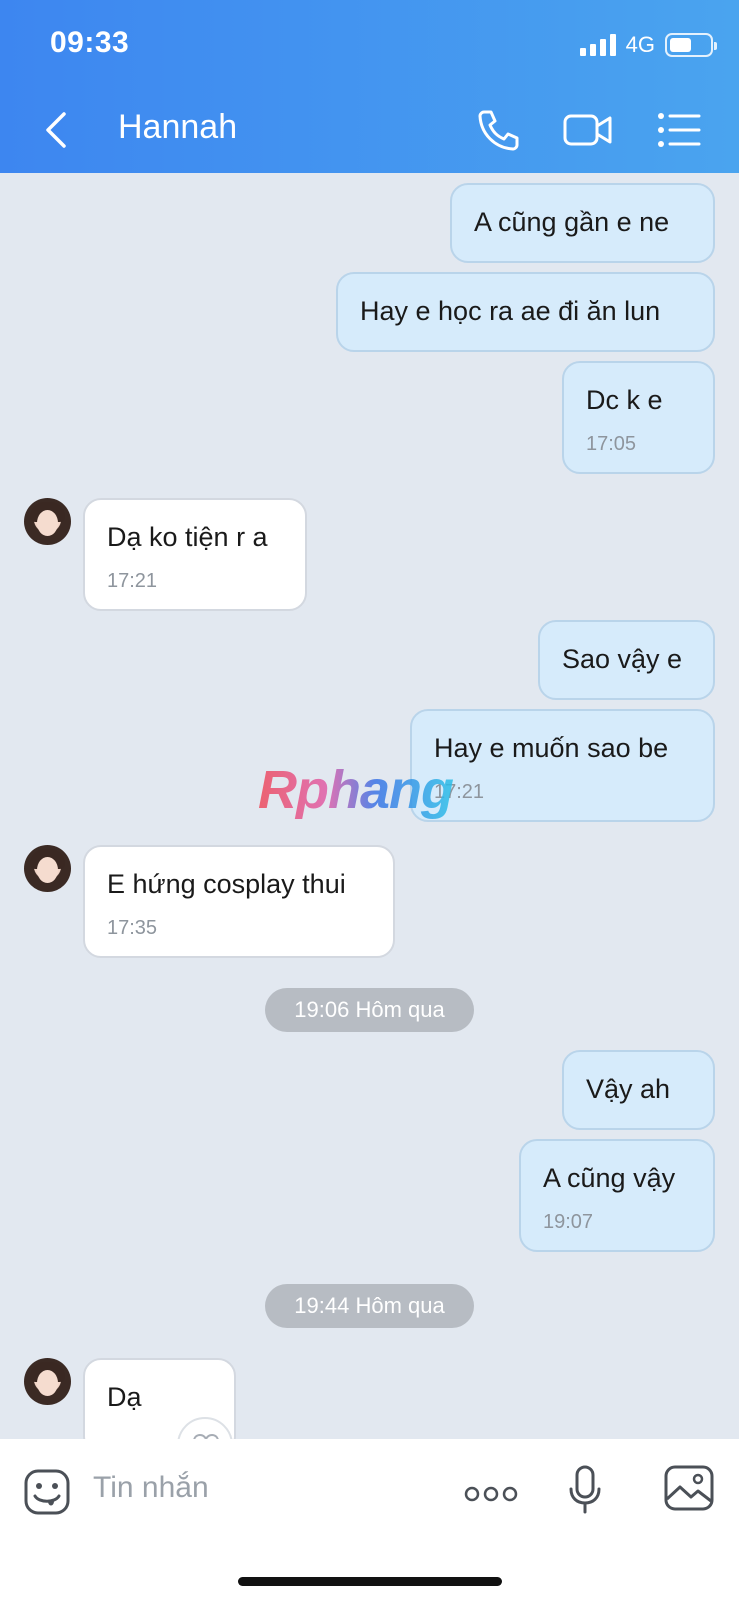 Image resolution: width=739 pixels, height=1600 pixels. Describe the element at coordinates (369, 1010) in the screenshot. I see `date-separator: 19:06 Hôm qua` at that location.